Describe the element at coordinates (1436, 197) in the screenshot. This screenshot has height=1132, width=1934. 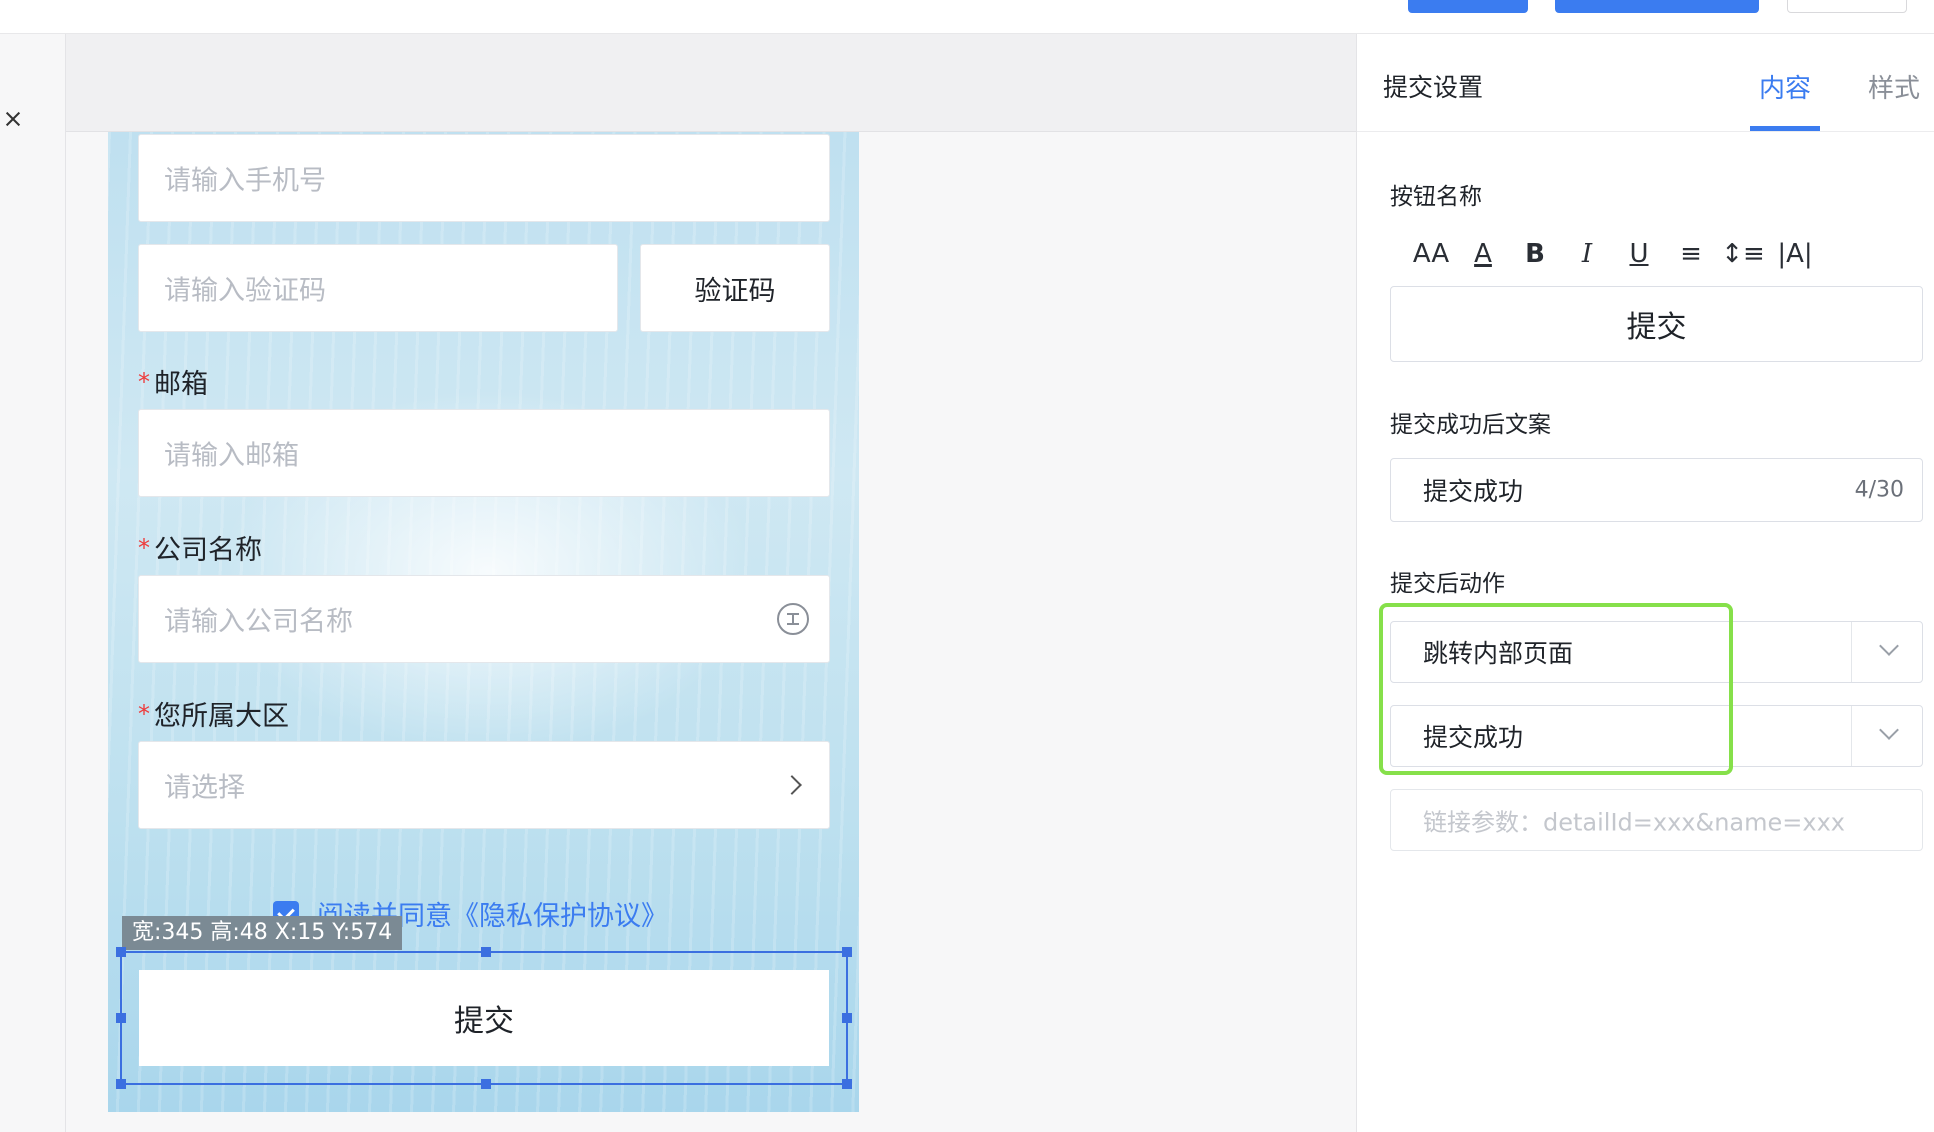
I see `button-name-label: 按钮名称` at that location.